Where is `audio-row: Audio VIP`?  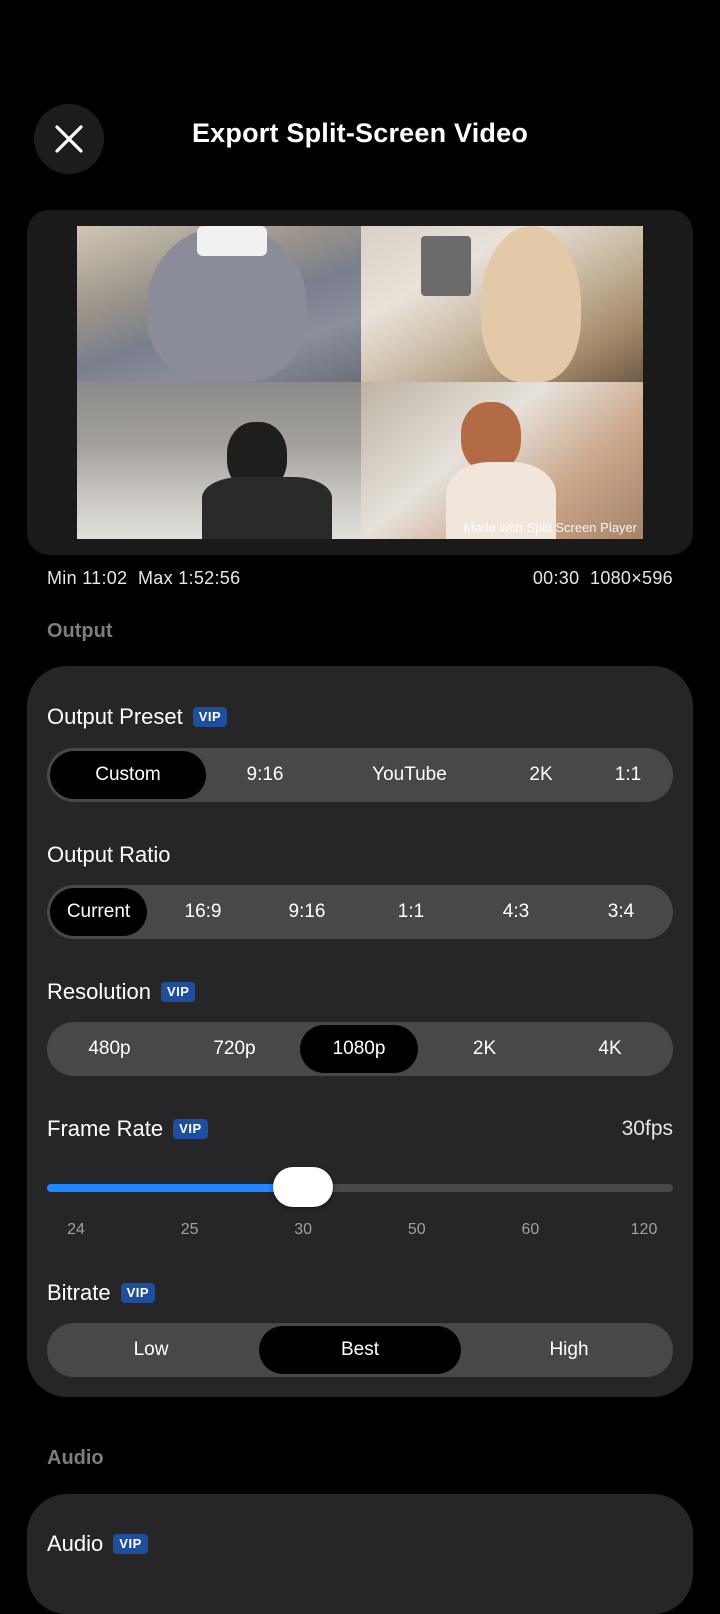 audio-row: Audio VIP is located at coordinates (97, 1544).